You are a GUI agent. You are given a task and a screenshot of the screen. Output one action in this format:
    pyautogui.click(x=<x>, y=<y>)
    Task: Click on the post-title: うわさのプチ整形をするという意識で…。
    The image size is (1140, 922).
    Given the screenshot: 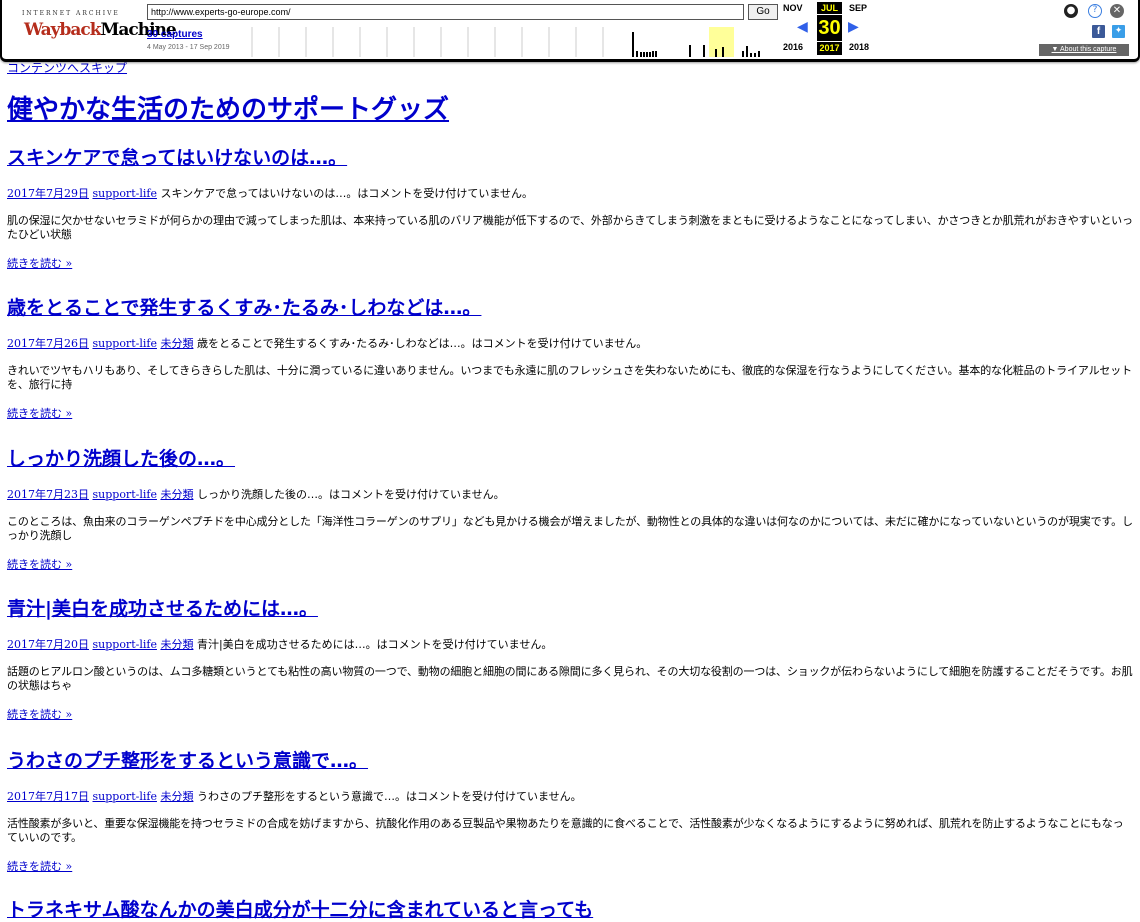 What is the action you would take?
    pyautogui.click(x=570, y=761)
    